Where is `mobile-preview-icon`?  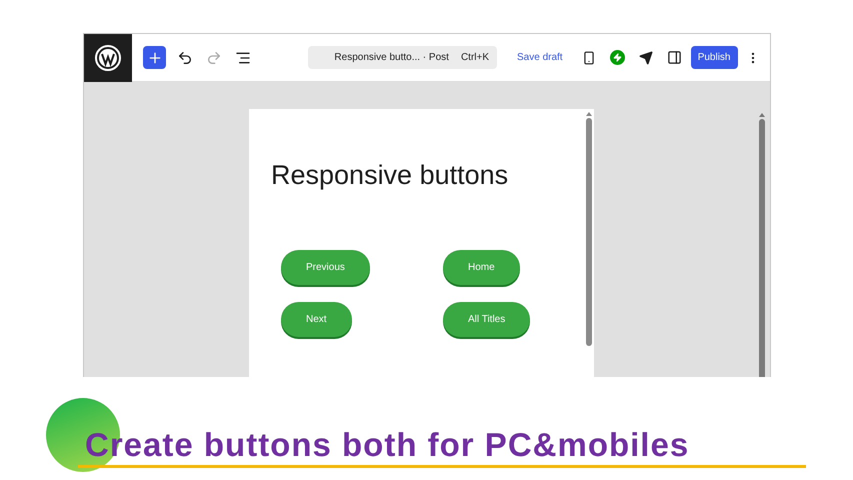 mobile-preview-icon is located at coordinates (589, 57).